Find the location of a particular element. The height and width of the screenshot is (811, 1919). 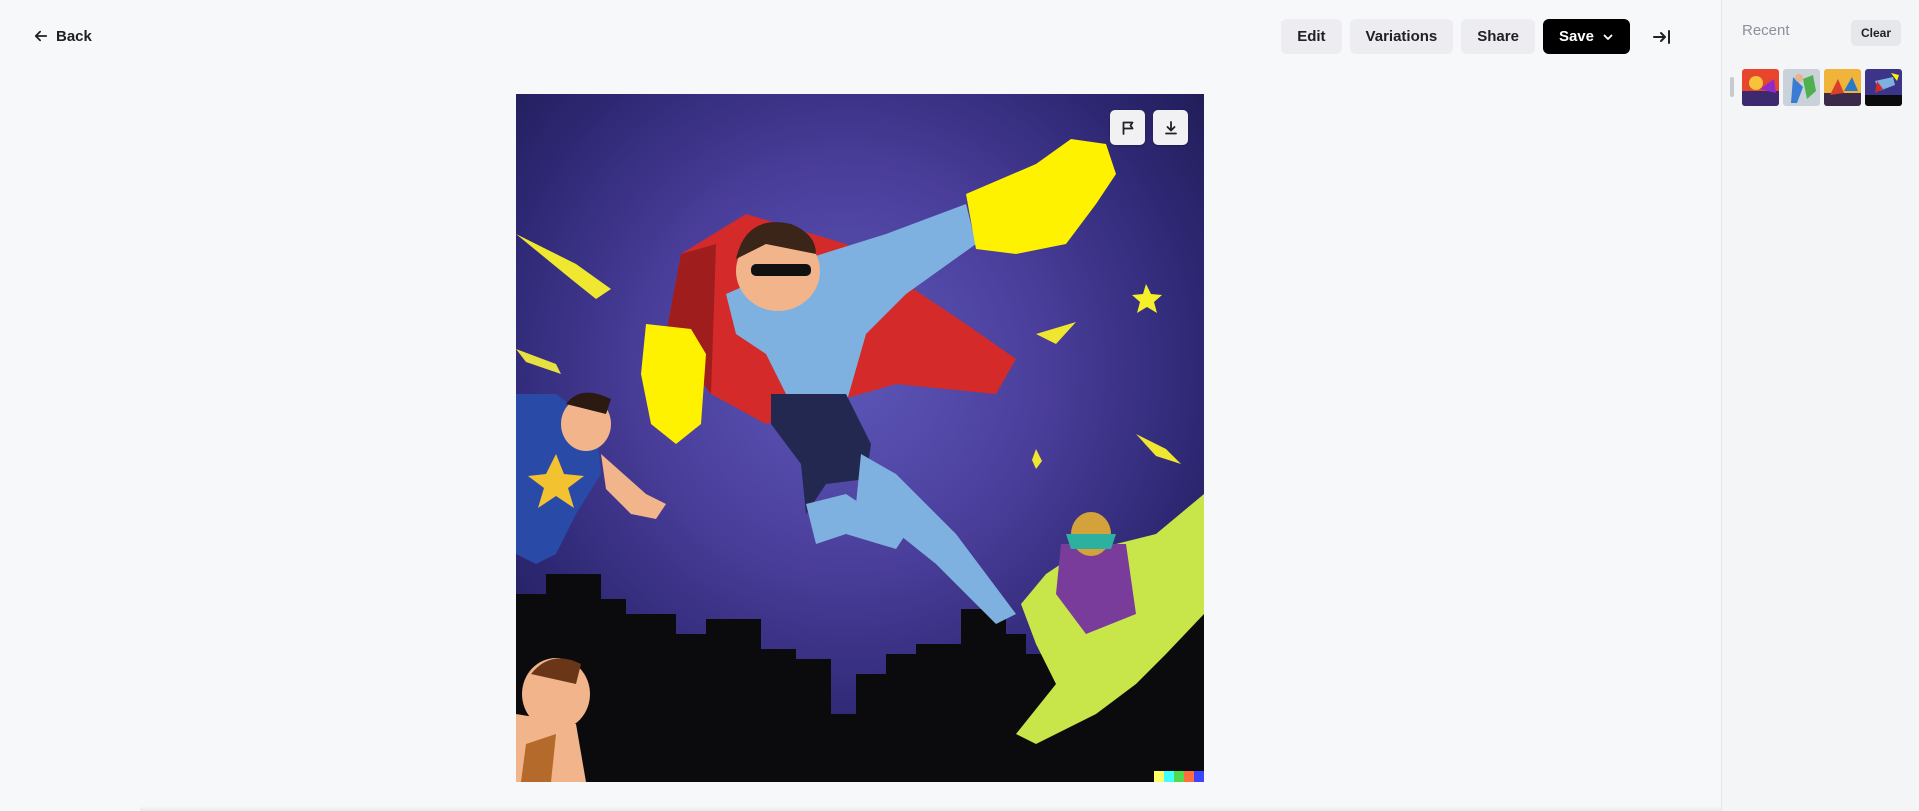

save-label: Save is located at coordinates (1576, 36).